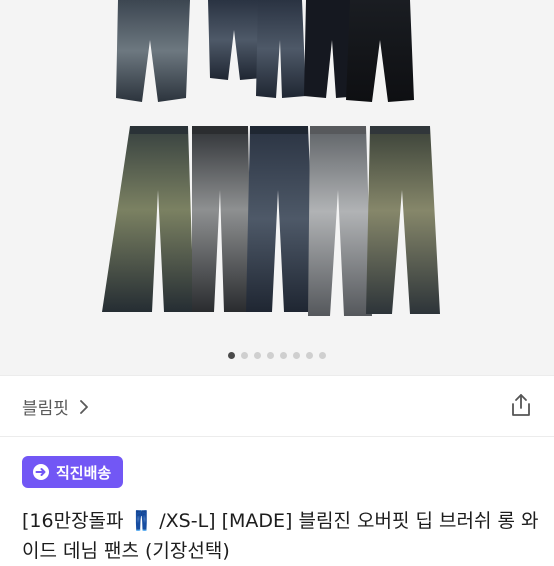 Image resolution: width=554 pixels, height=566 pixels. Describe the element at coordinates (277, 355) in the screenshot. I see `gallery-pagination` at that location.